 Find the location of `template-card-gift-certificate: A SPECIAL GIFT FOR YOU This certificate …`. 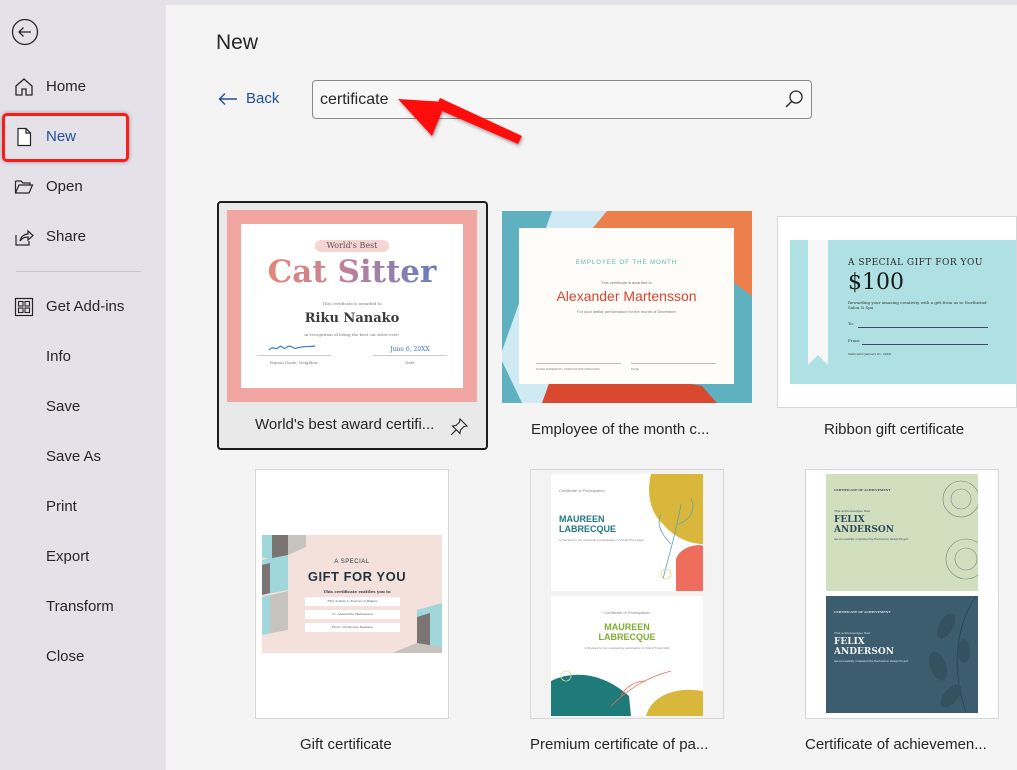

template-card-gift-certificate: A SPECIAL GIFT FOR YOU This certificate … is located at coordinates (352, 614).